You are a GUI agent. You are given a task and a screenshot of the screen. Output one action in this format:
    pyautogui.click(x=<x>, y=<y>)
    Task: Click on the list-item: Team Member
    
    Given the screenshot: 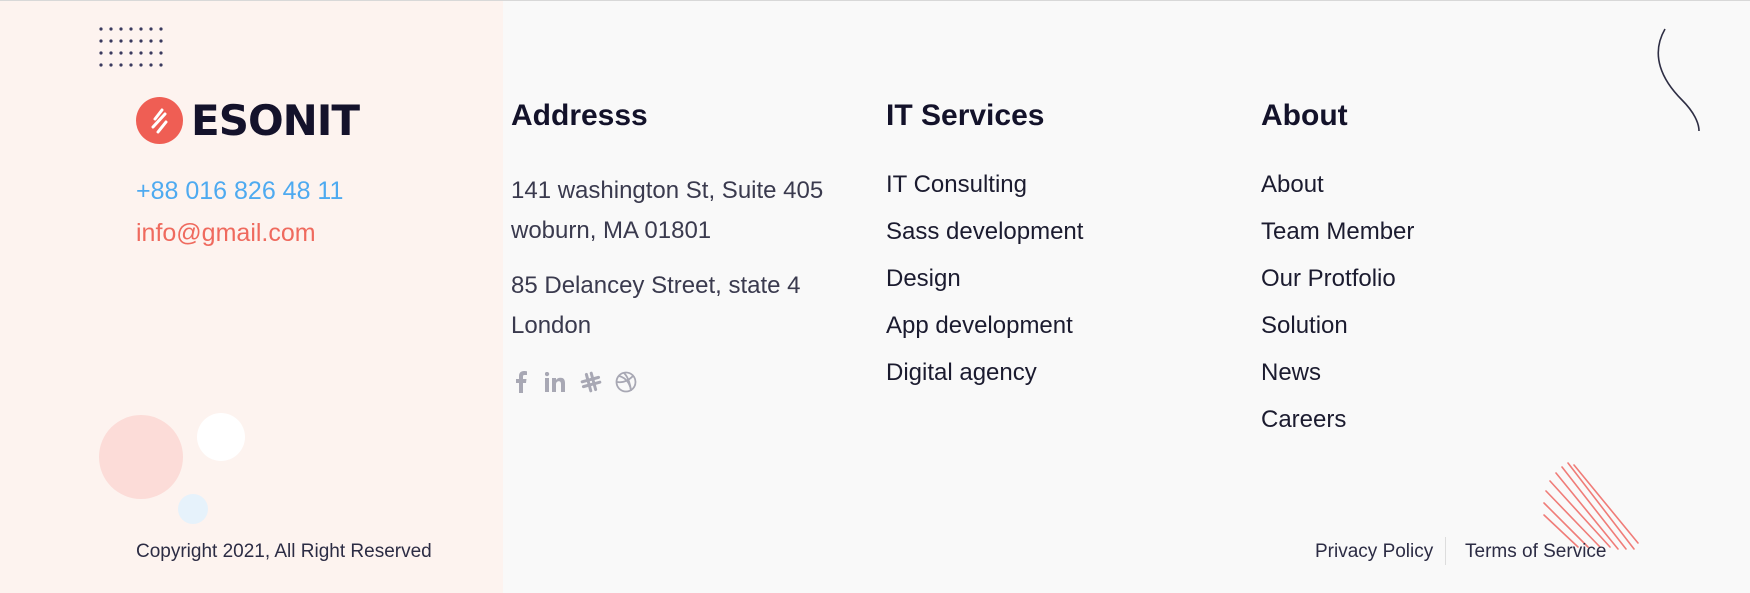 What is the action you would take?
    pyautogui.click(x=1337, y=241)
    